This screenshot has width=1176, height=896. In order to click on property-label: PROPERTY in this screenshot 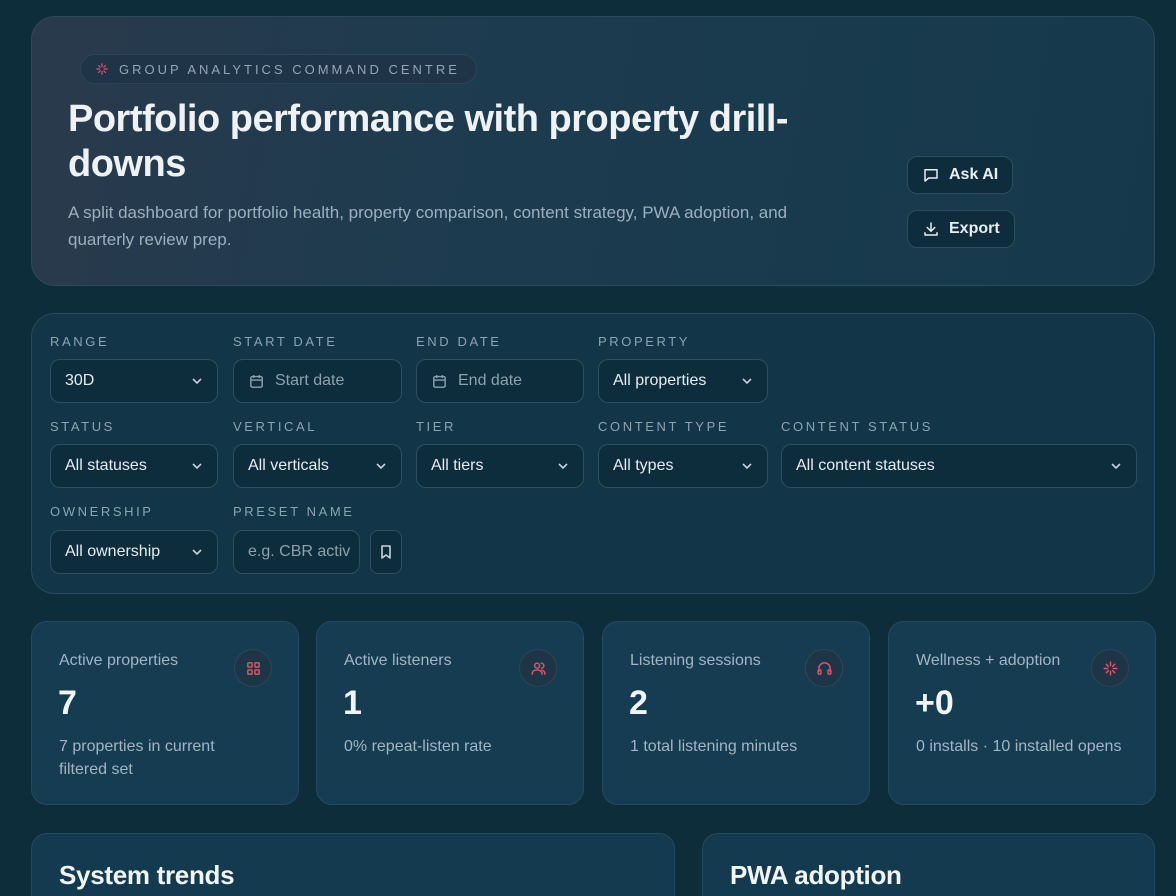, I will do `click(644, 341)`.